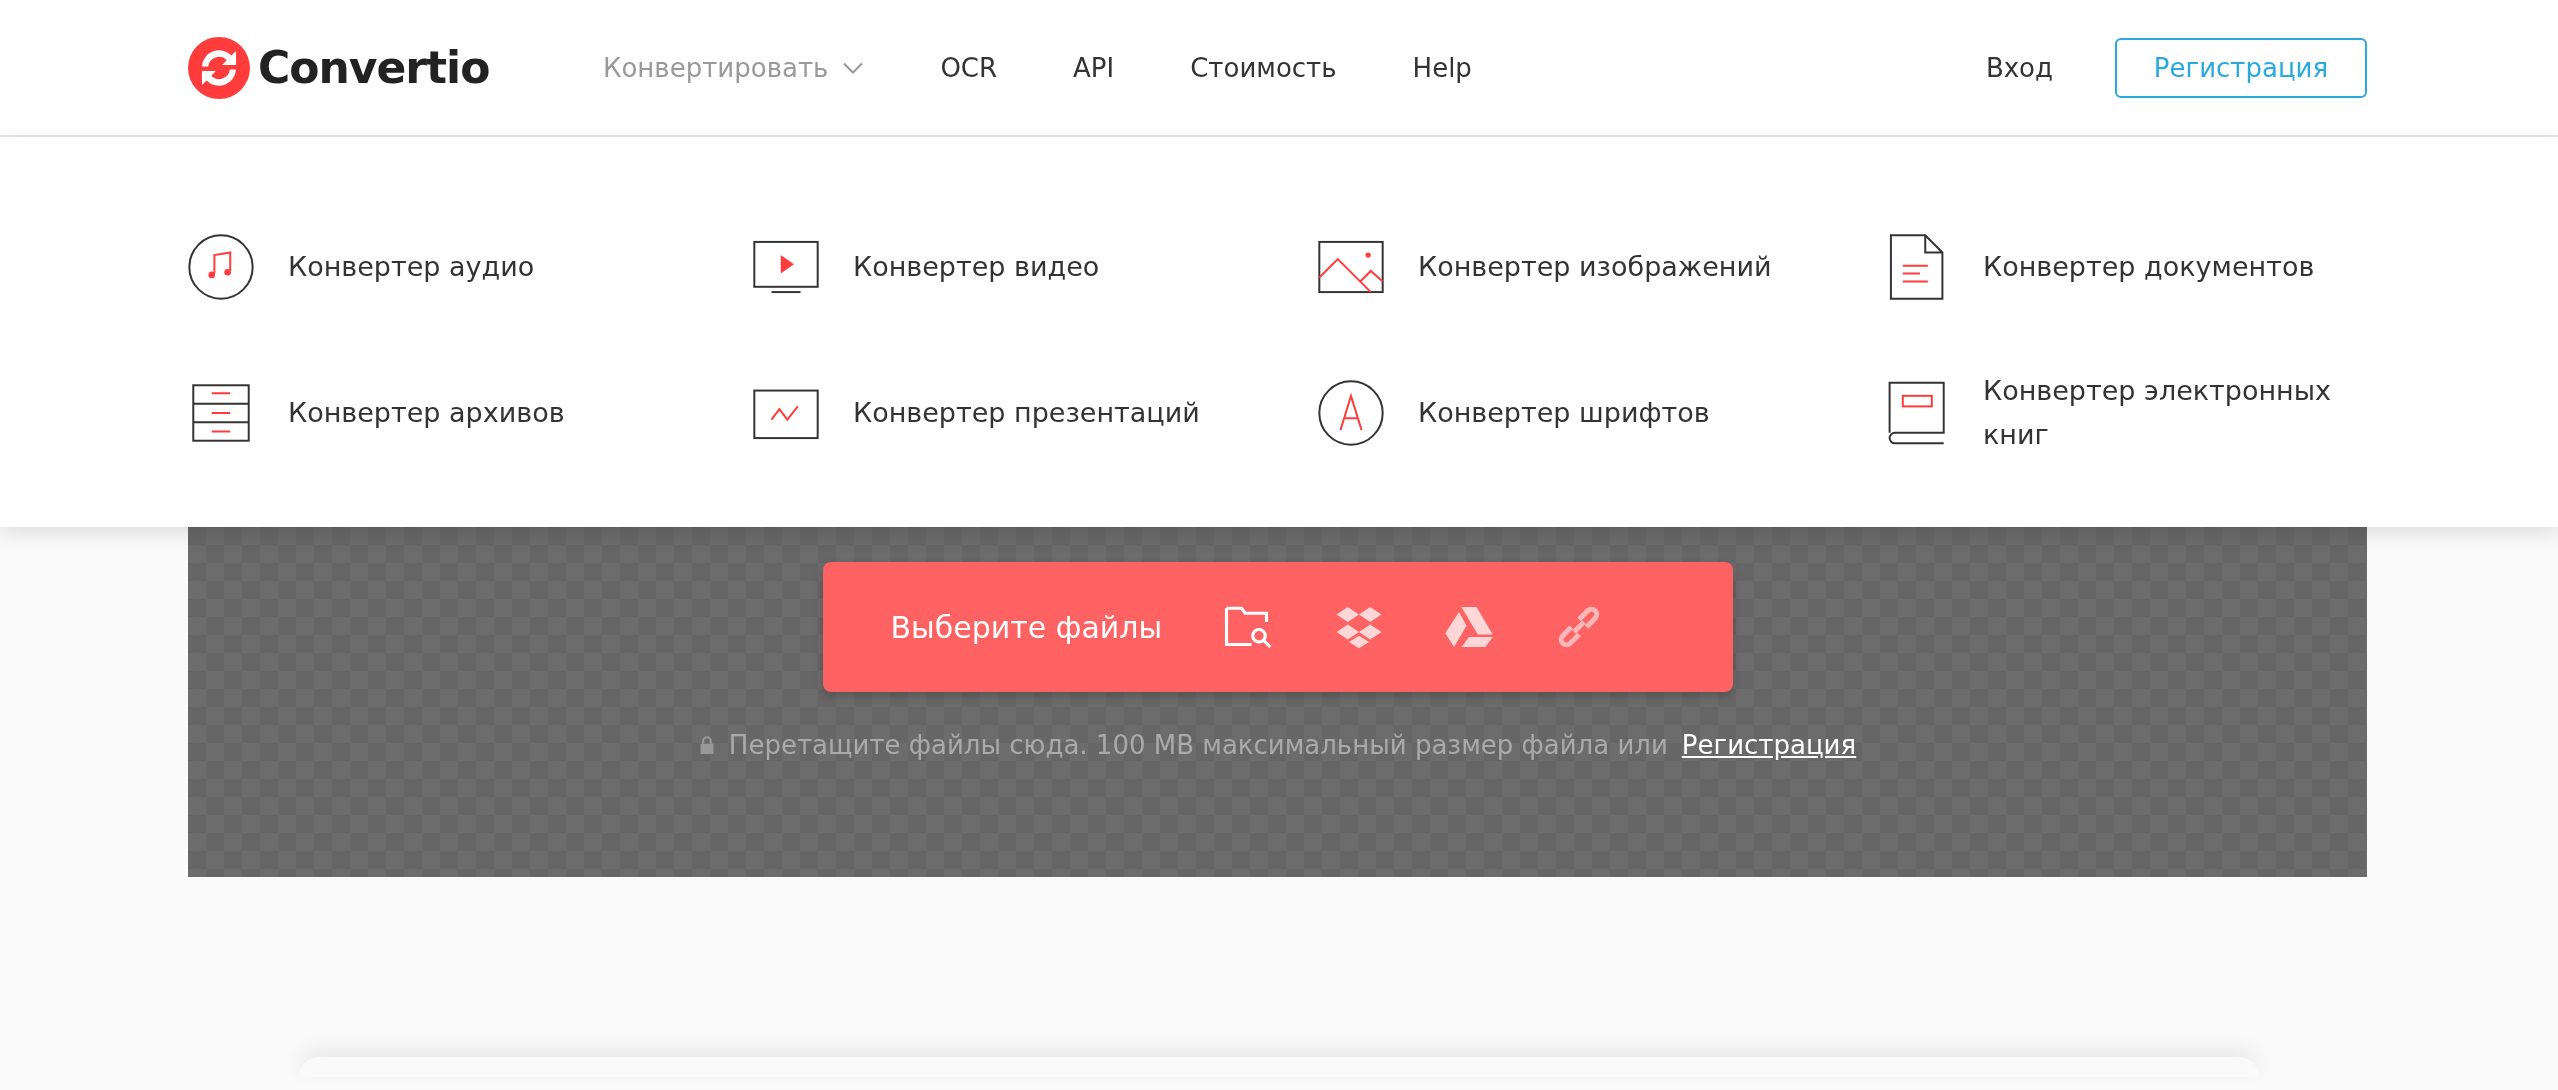  I want to click on converter-link: Конвертер документов, so click(2149, 267).